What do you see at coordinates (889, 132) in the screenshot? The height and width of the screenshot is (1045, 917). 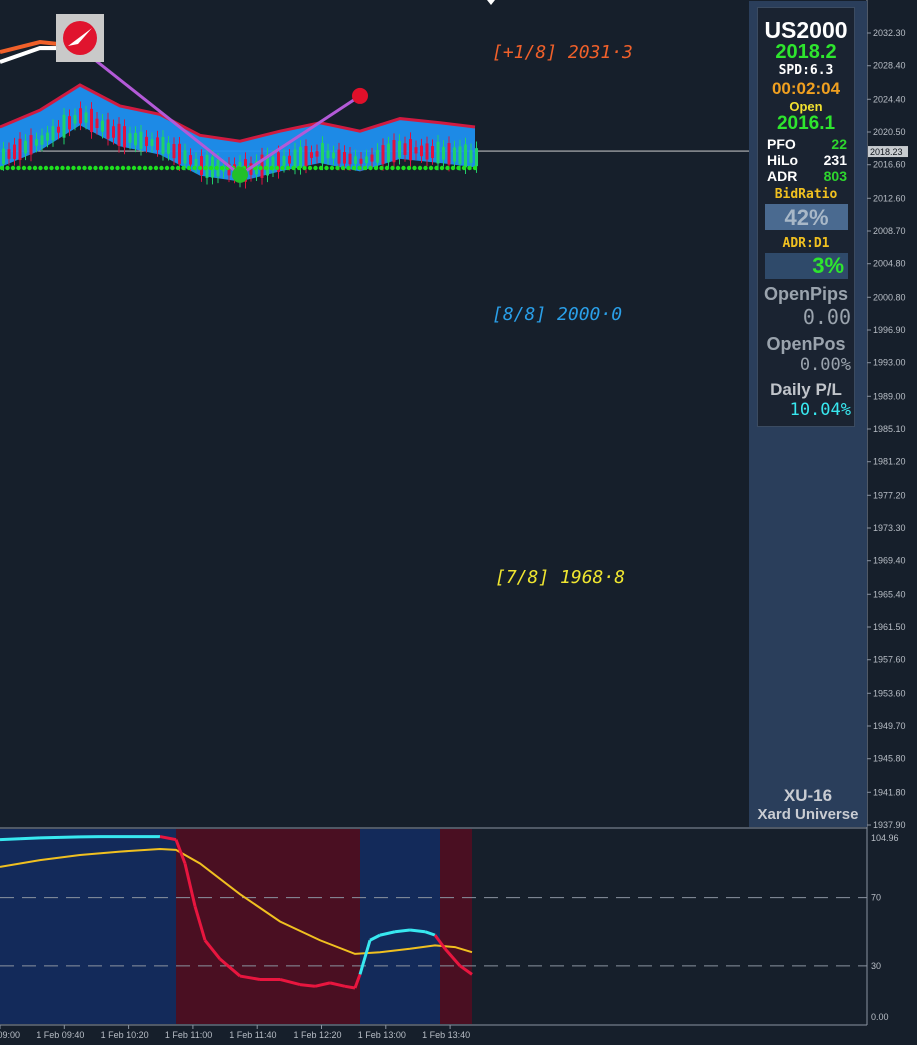 I see `price-tick-label: 2020.50` at bounding box center [889, 132].